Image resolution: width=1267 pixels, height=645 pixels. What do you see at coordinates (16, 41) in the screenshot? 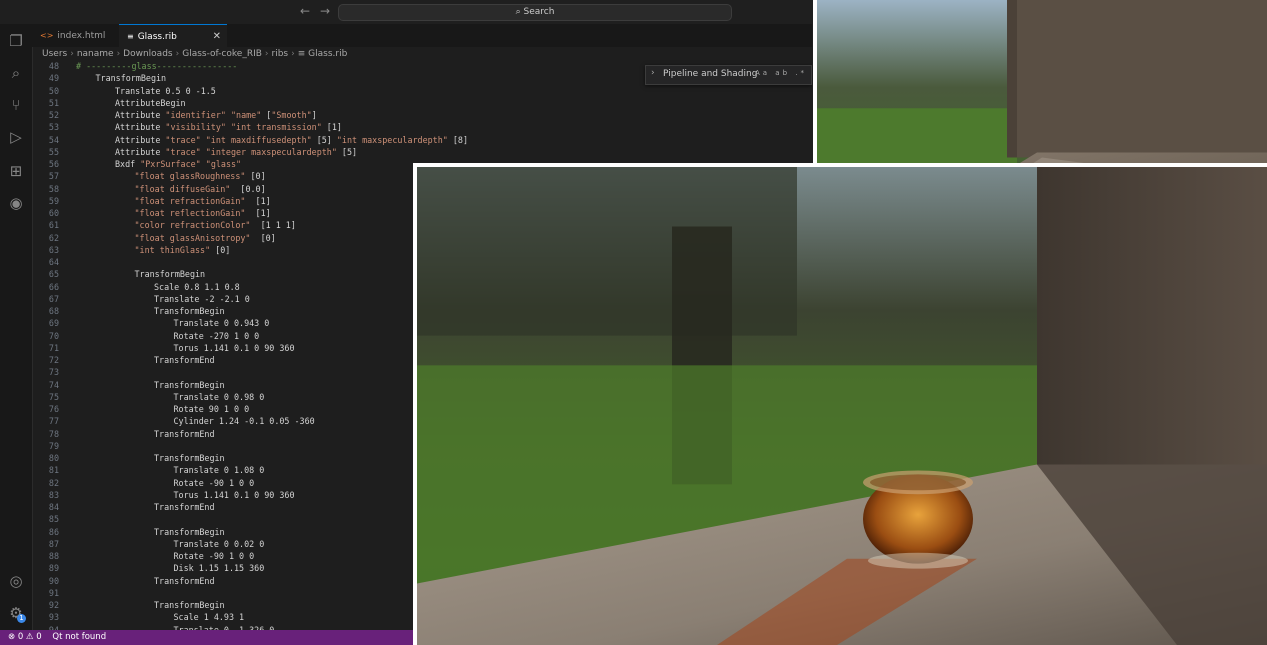
I see `explorer-icon: ❐` at bounding box center [16, 41].